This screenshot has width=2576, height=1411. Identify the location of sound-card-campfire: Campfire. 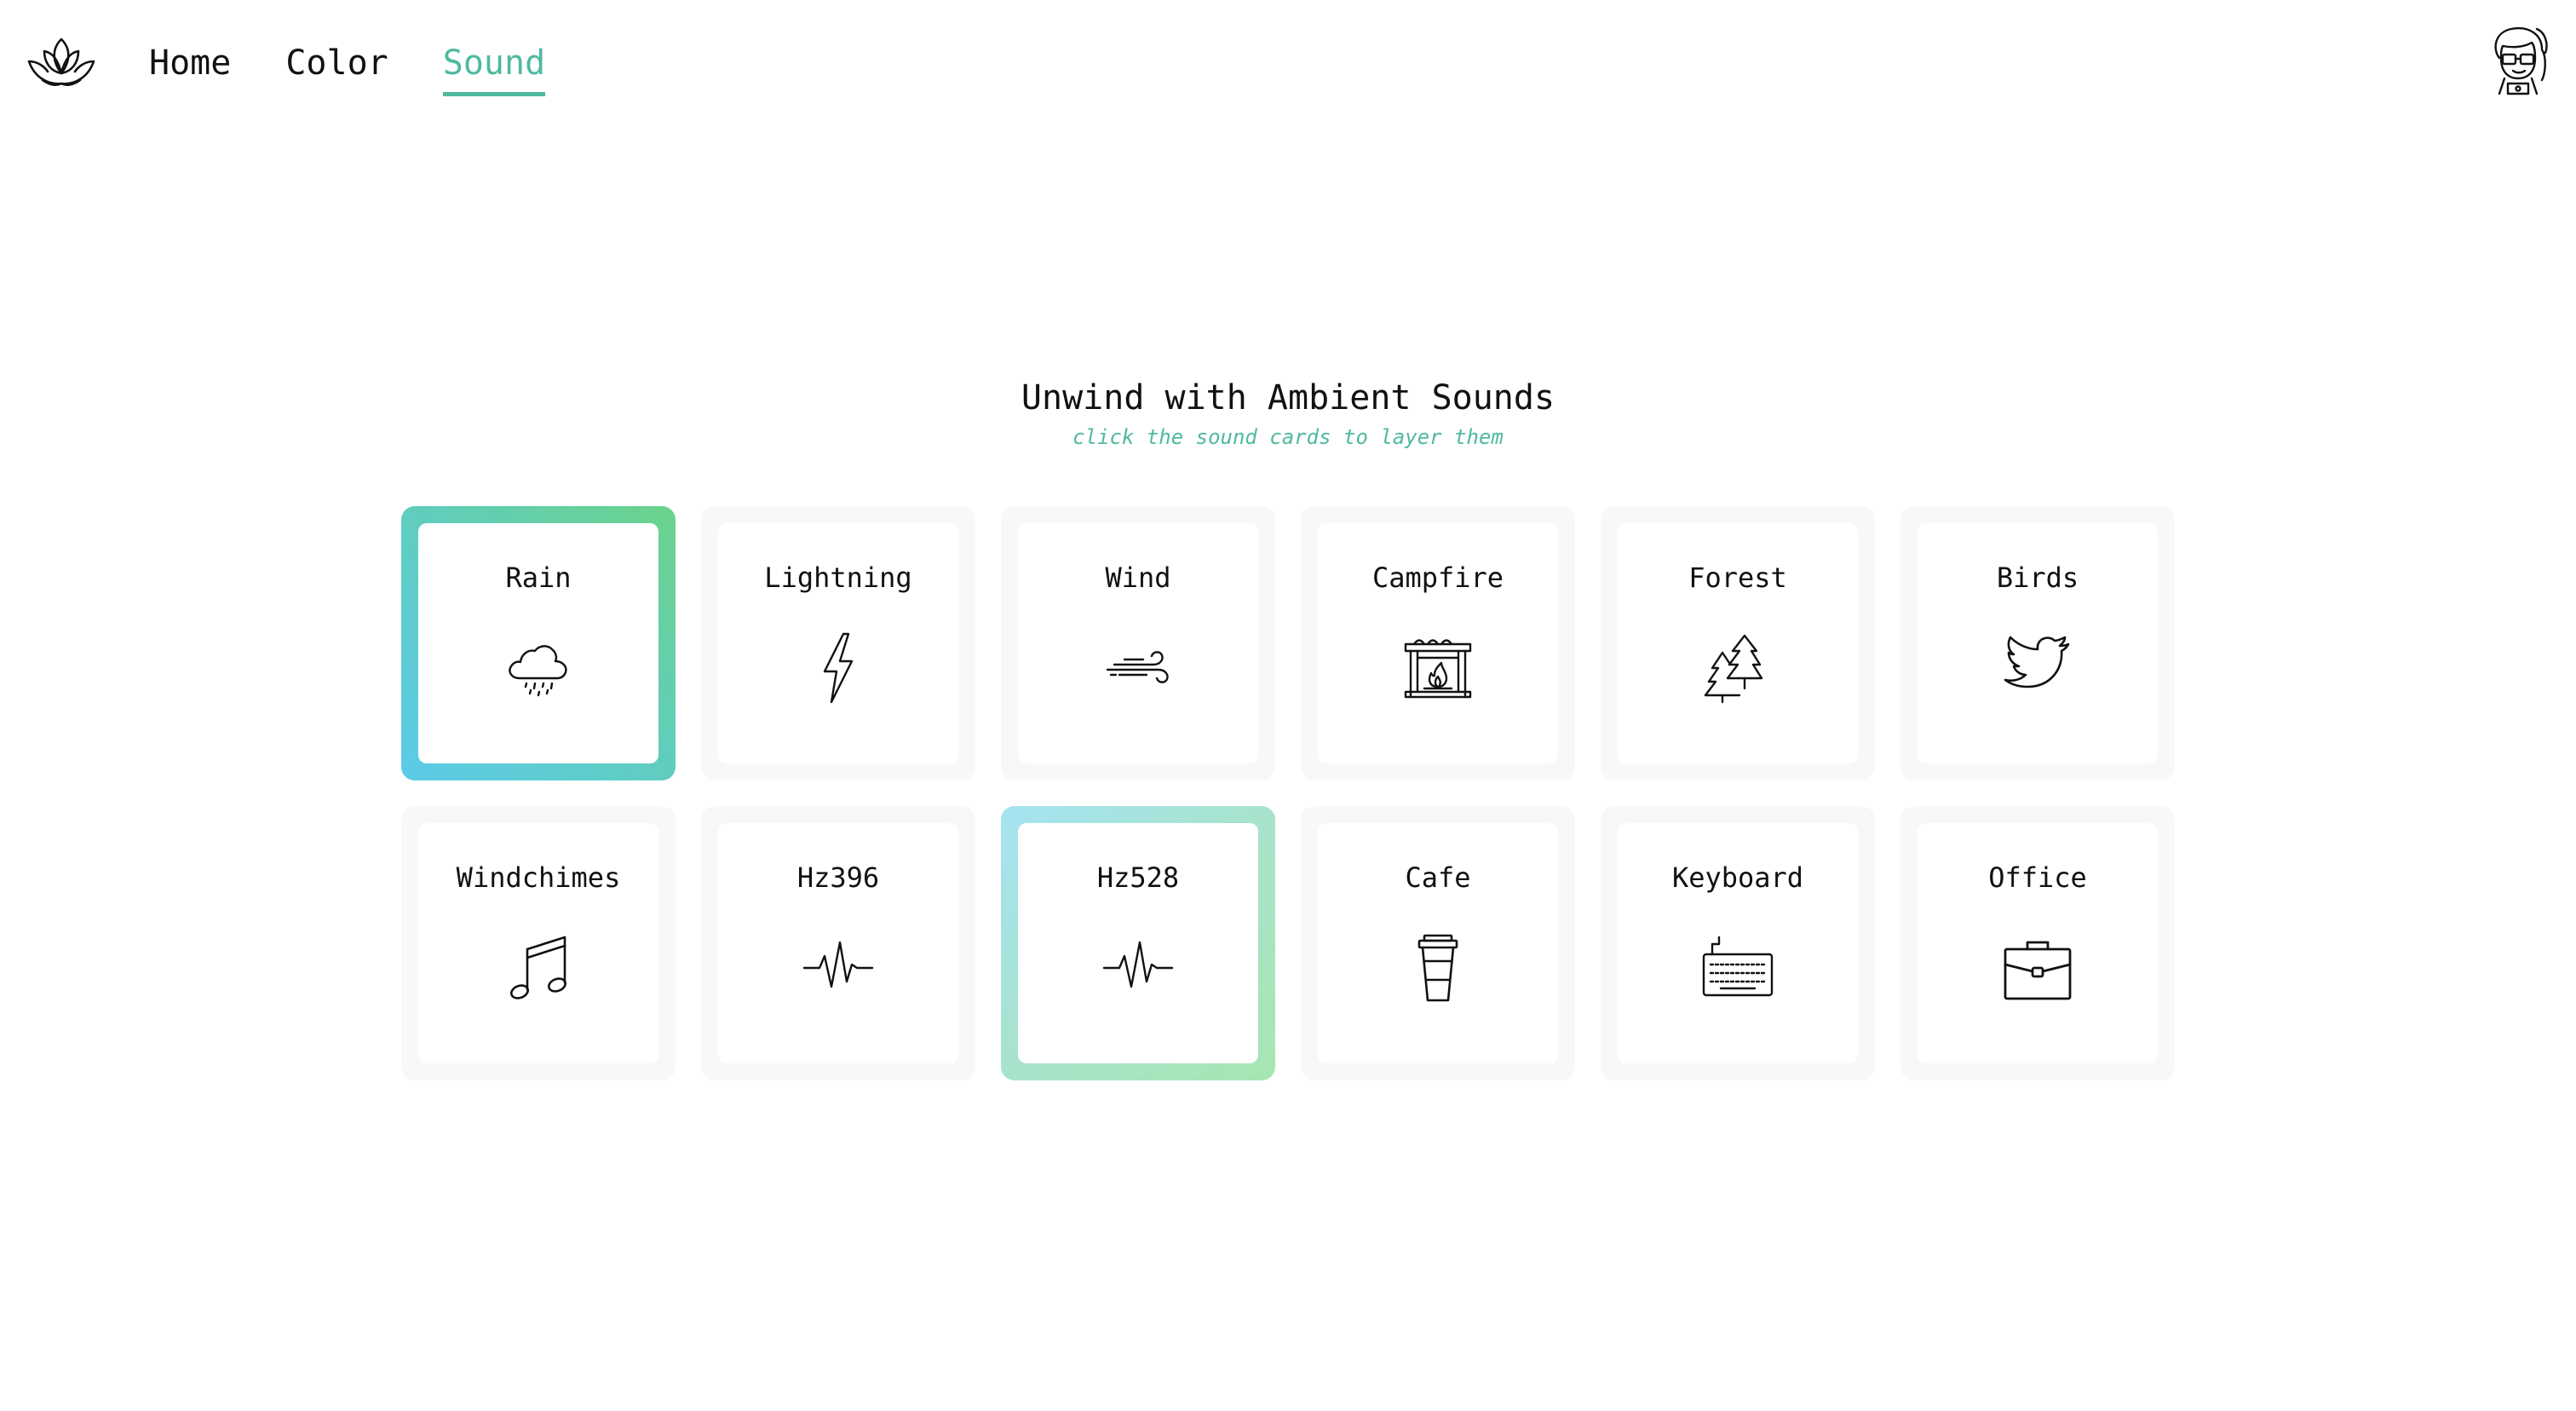
(1438, 643).